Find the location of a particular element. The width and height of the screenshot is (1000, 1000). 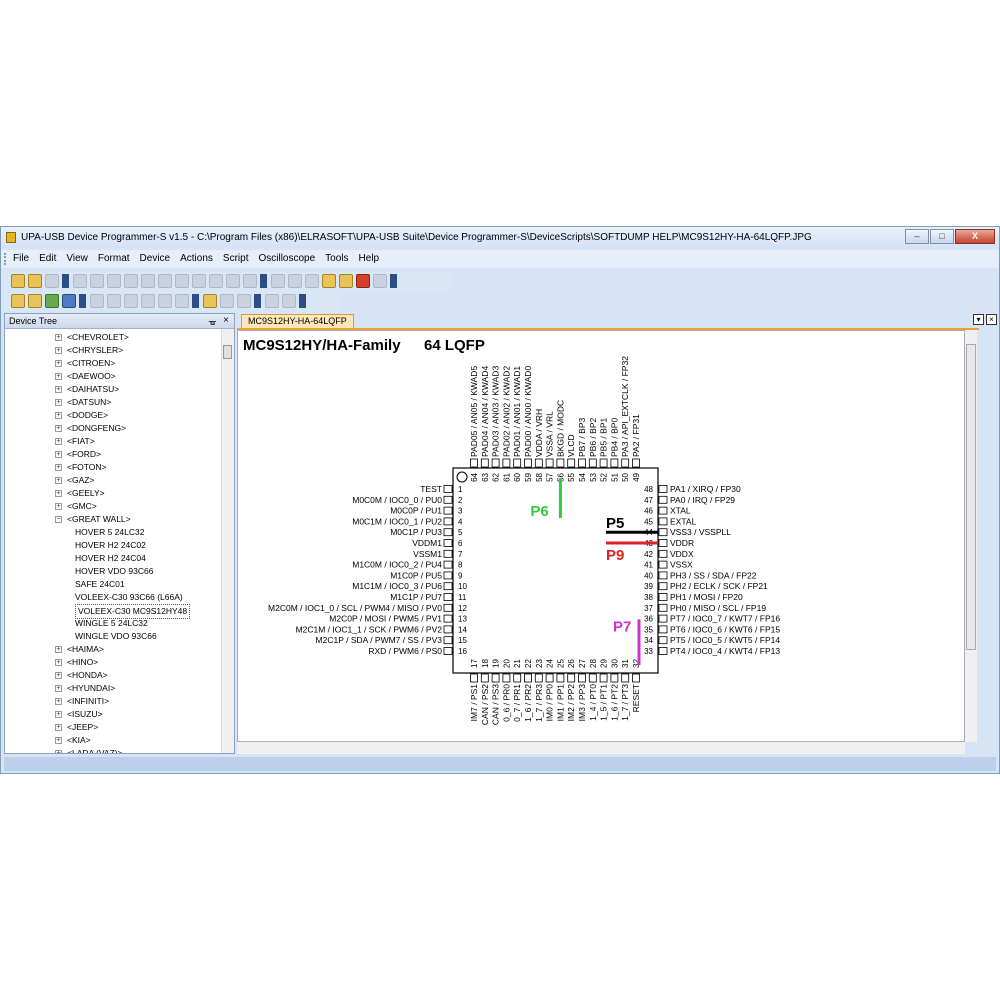

menu-format: Format is located at coordinates (114, 259).